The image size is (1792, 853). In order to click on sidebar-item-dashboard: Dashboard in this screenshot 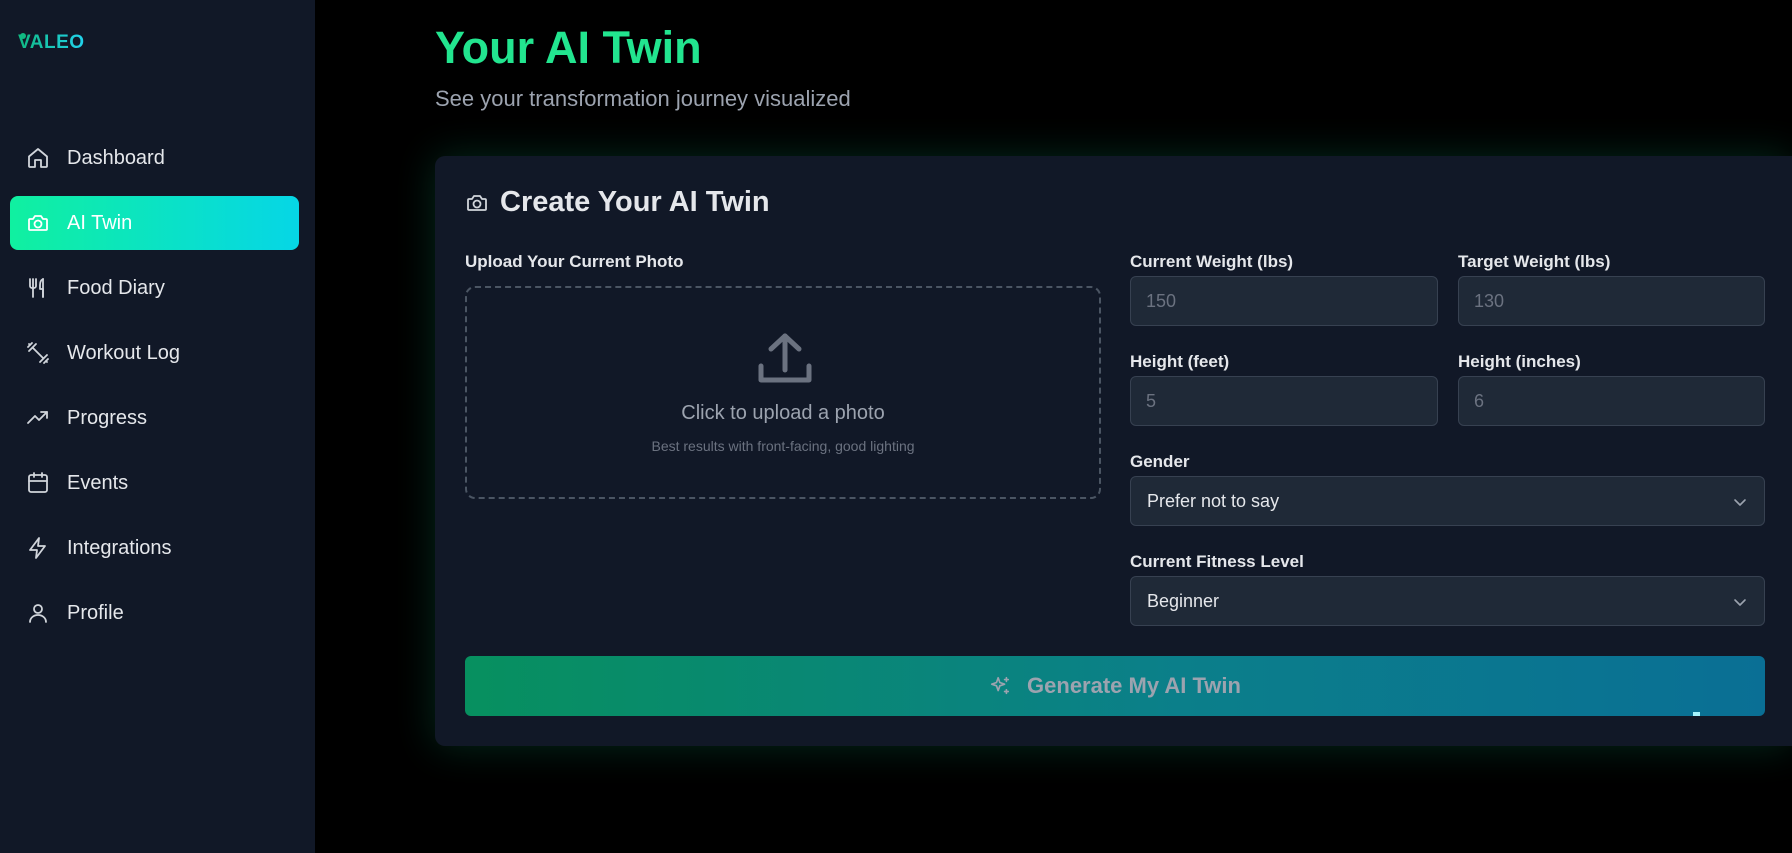, I will do `click(154, 158)`.